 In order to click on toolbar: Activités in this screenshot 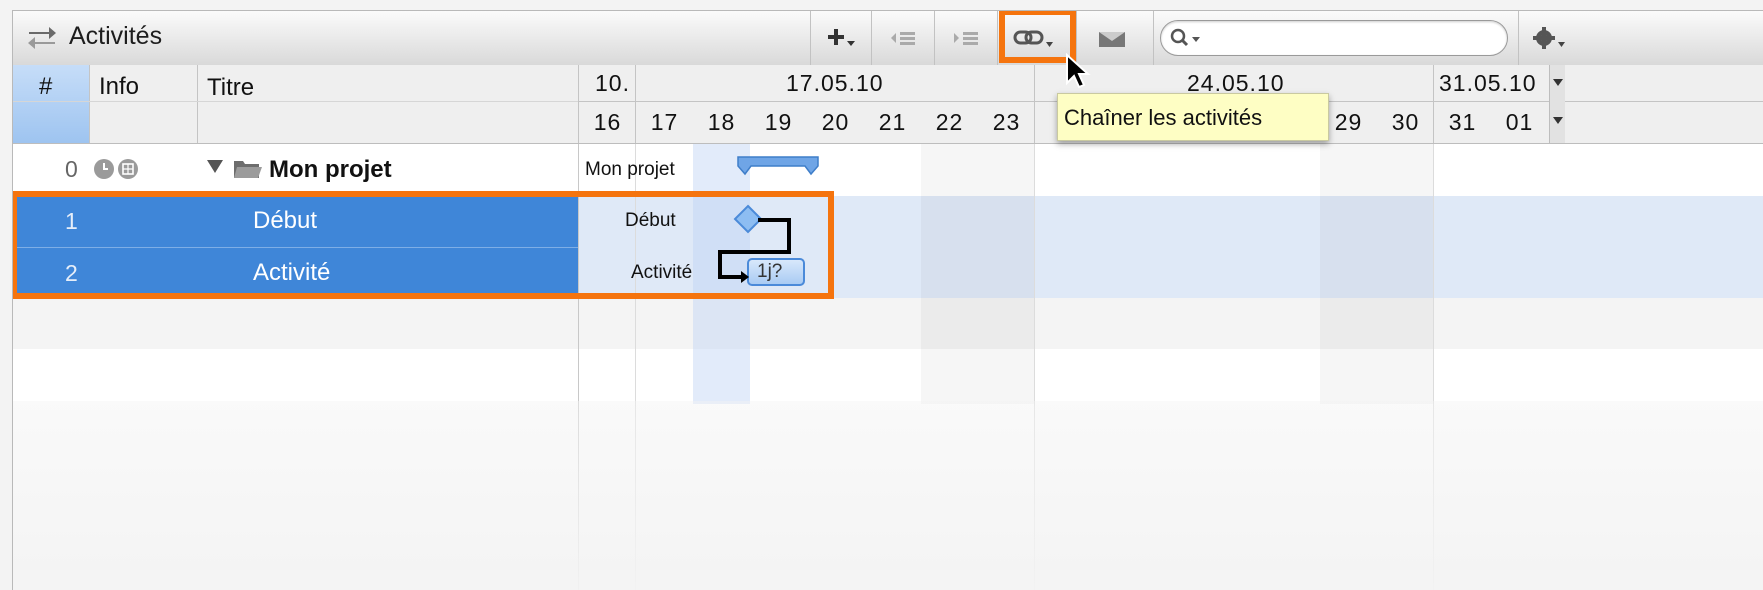, I will do `click(888, 38)`.